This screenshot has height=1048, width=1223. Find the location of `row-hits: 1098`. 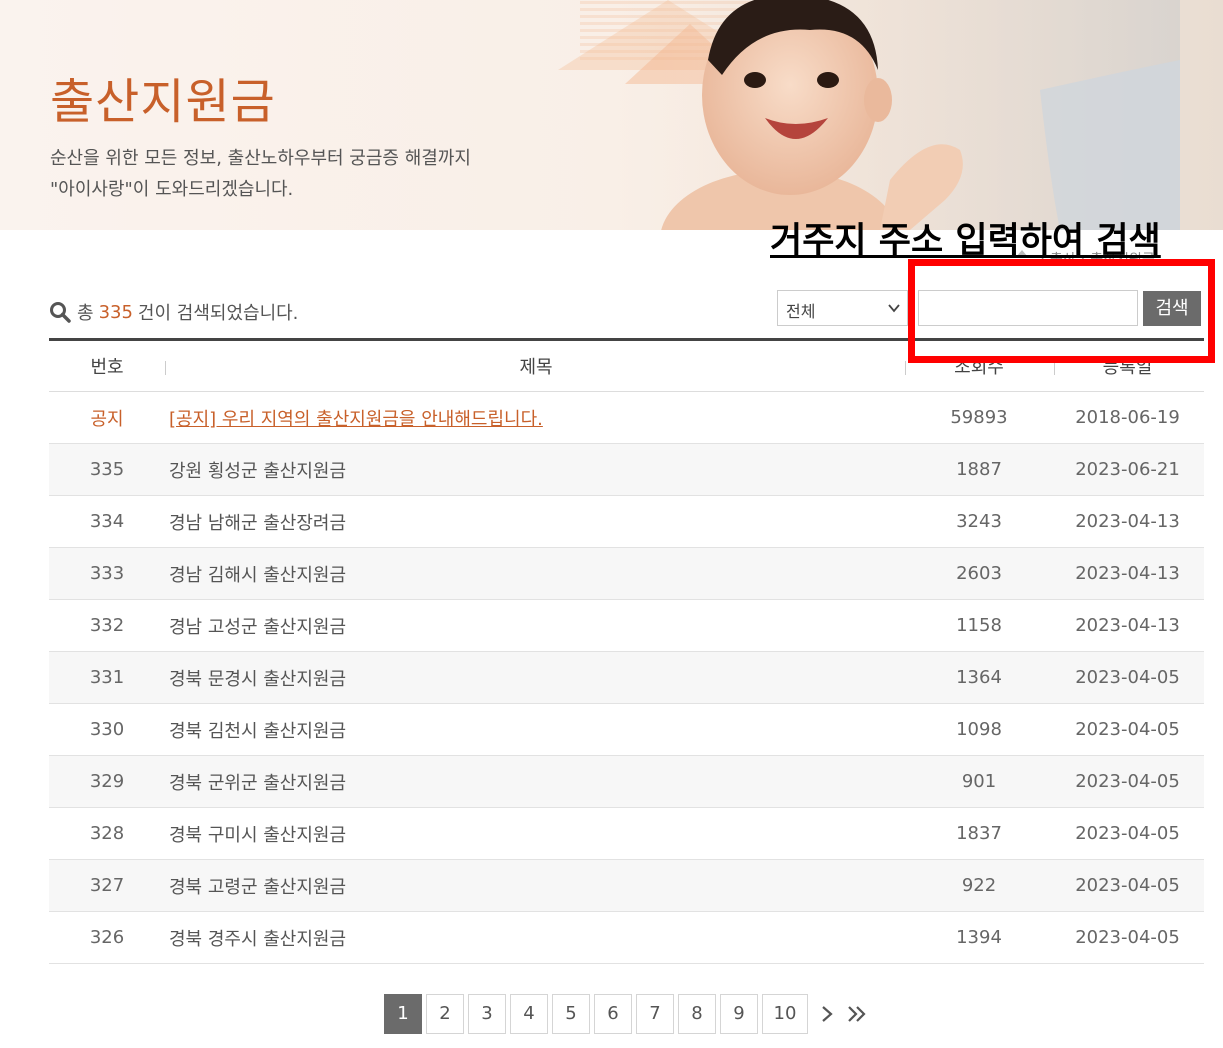

row-hits: 1098 is located at coordinates (979, 729).